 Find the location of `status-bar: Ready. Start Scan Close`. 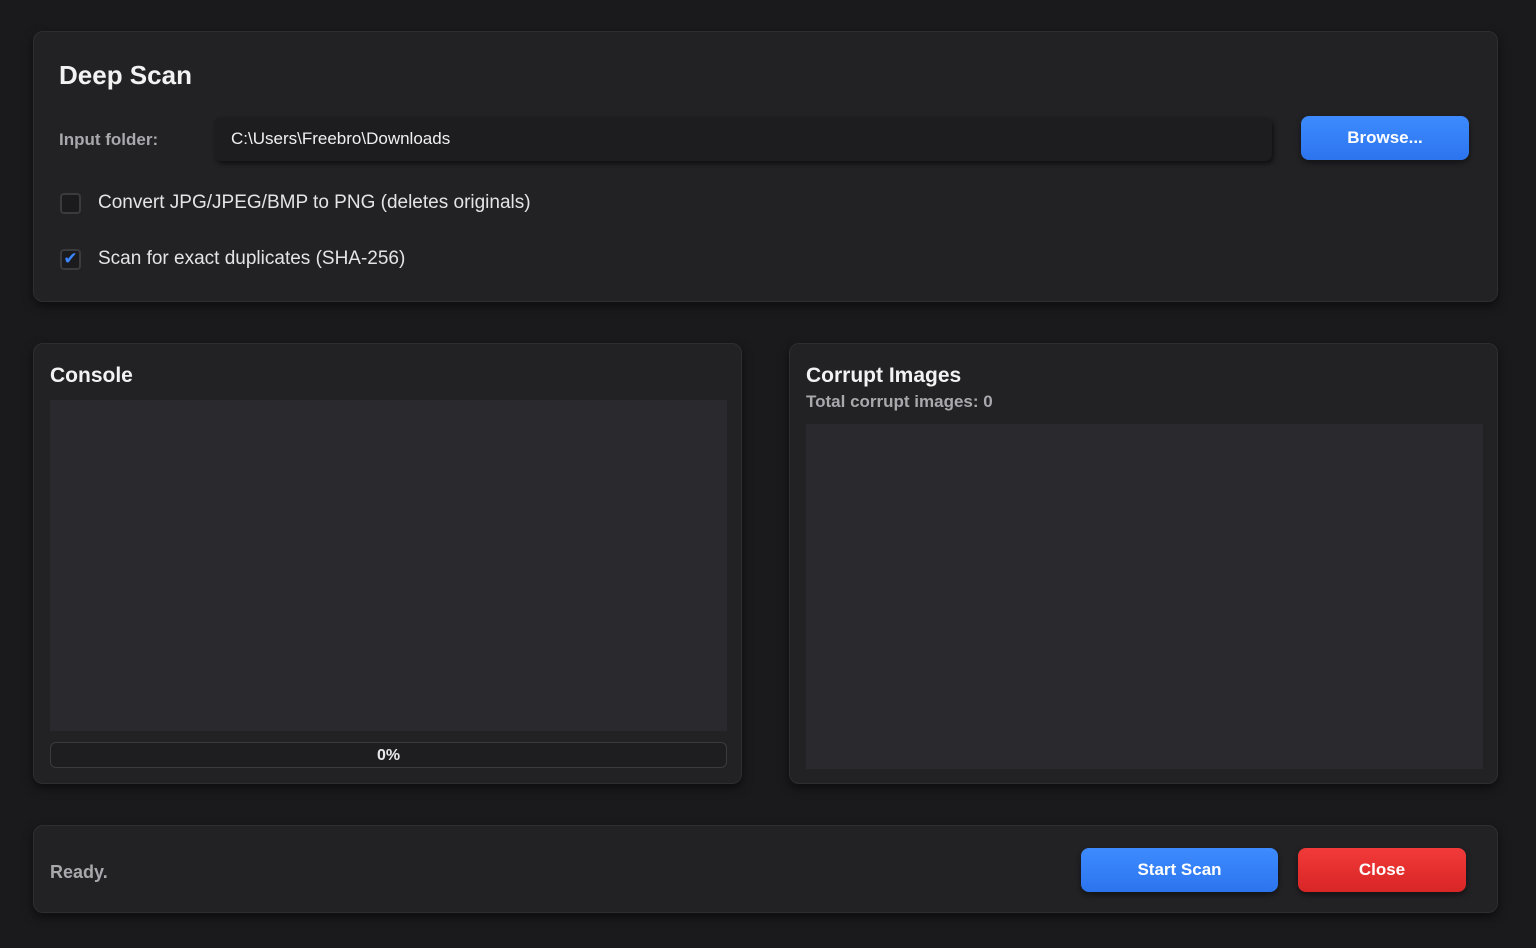

status-bar: Ready. Start Scan Close is located at coordinates (765, 869).